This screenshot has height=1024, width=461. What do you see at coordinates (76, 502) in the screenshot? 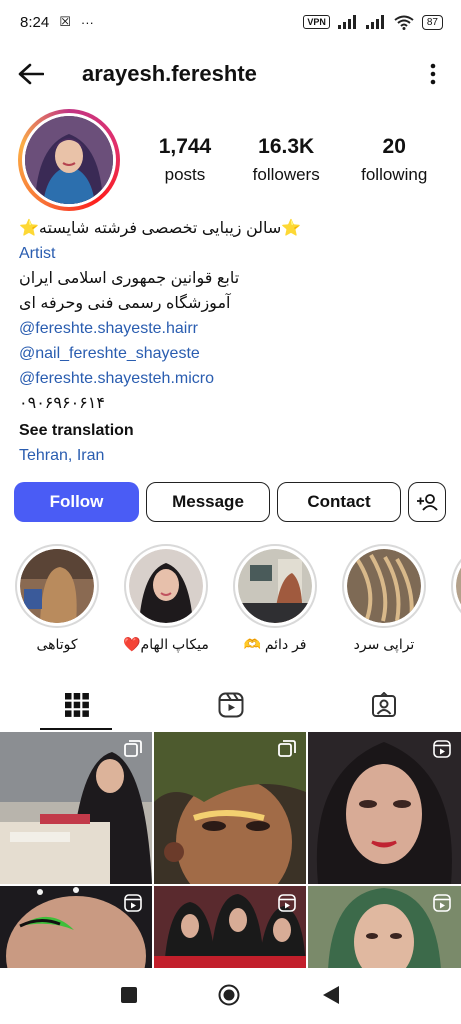
I see `follow-button: Follow` at bounding box center [76, 502].